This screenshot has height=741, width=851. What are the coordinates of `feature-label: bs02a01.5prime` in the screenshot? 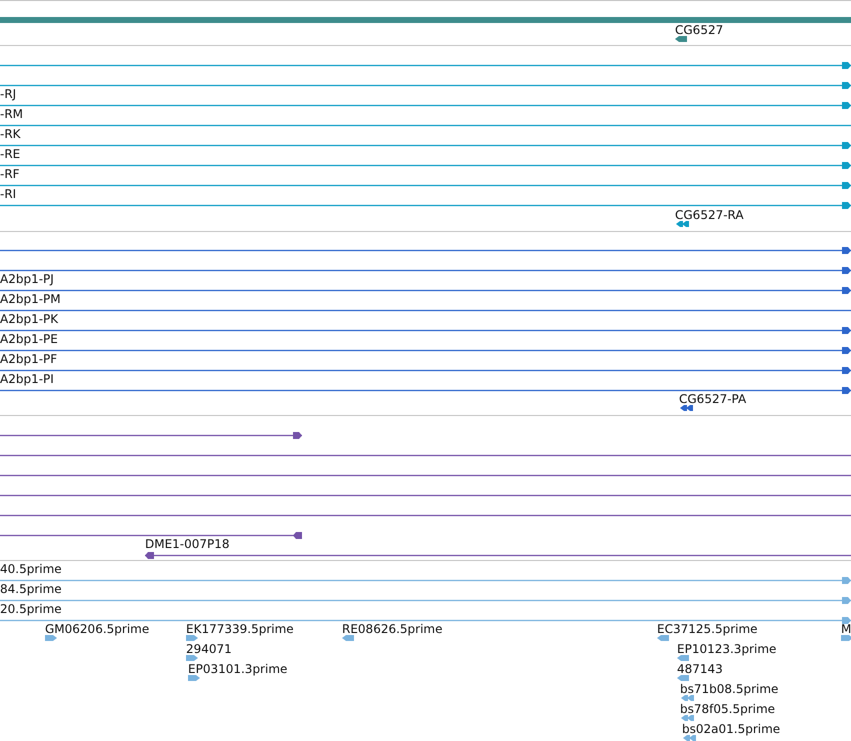 It's located at (731, 729).